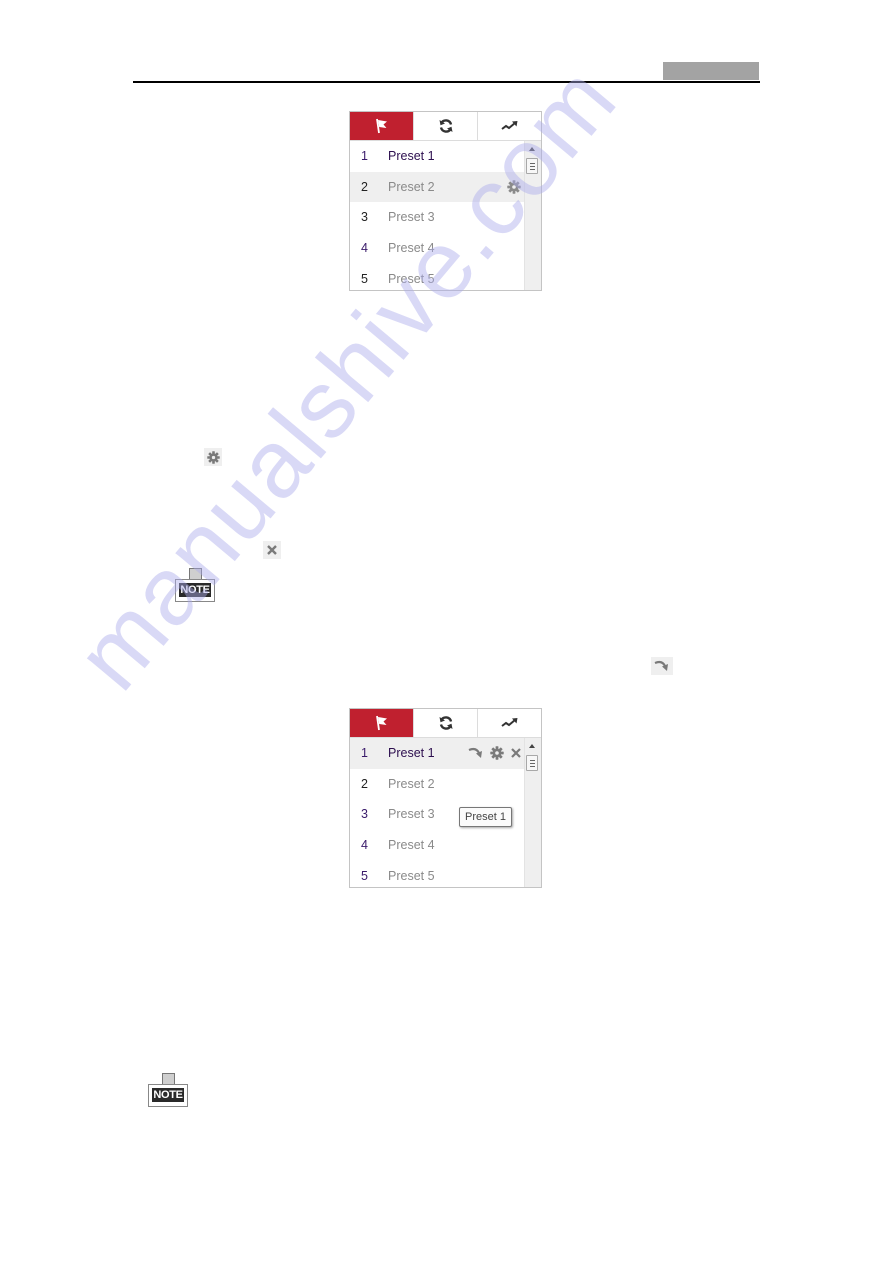  Describe the element at coordinates (446, 82) in the screenshot. I see `header-rule` at that location.